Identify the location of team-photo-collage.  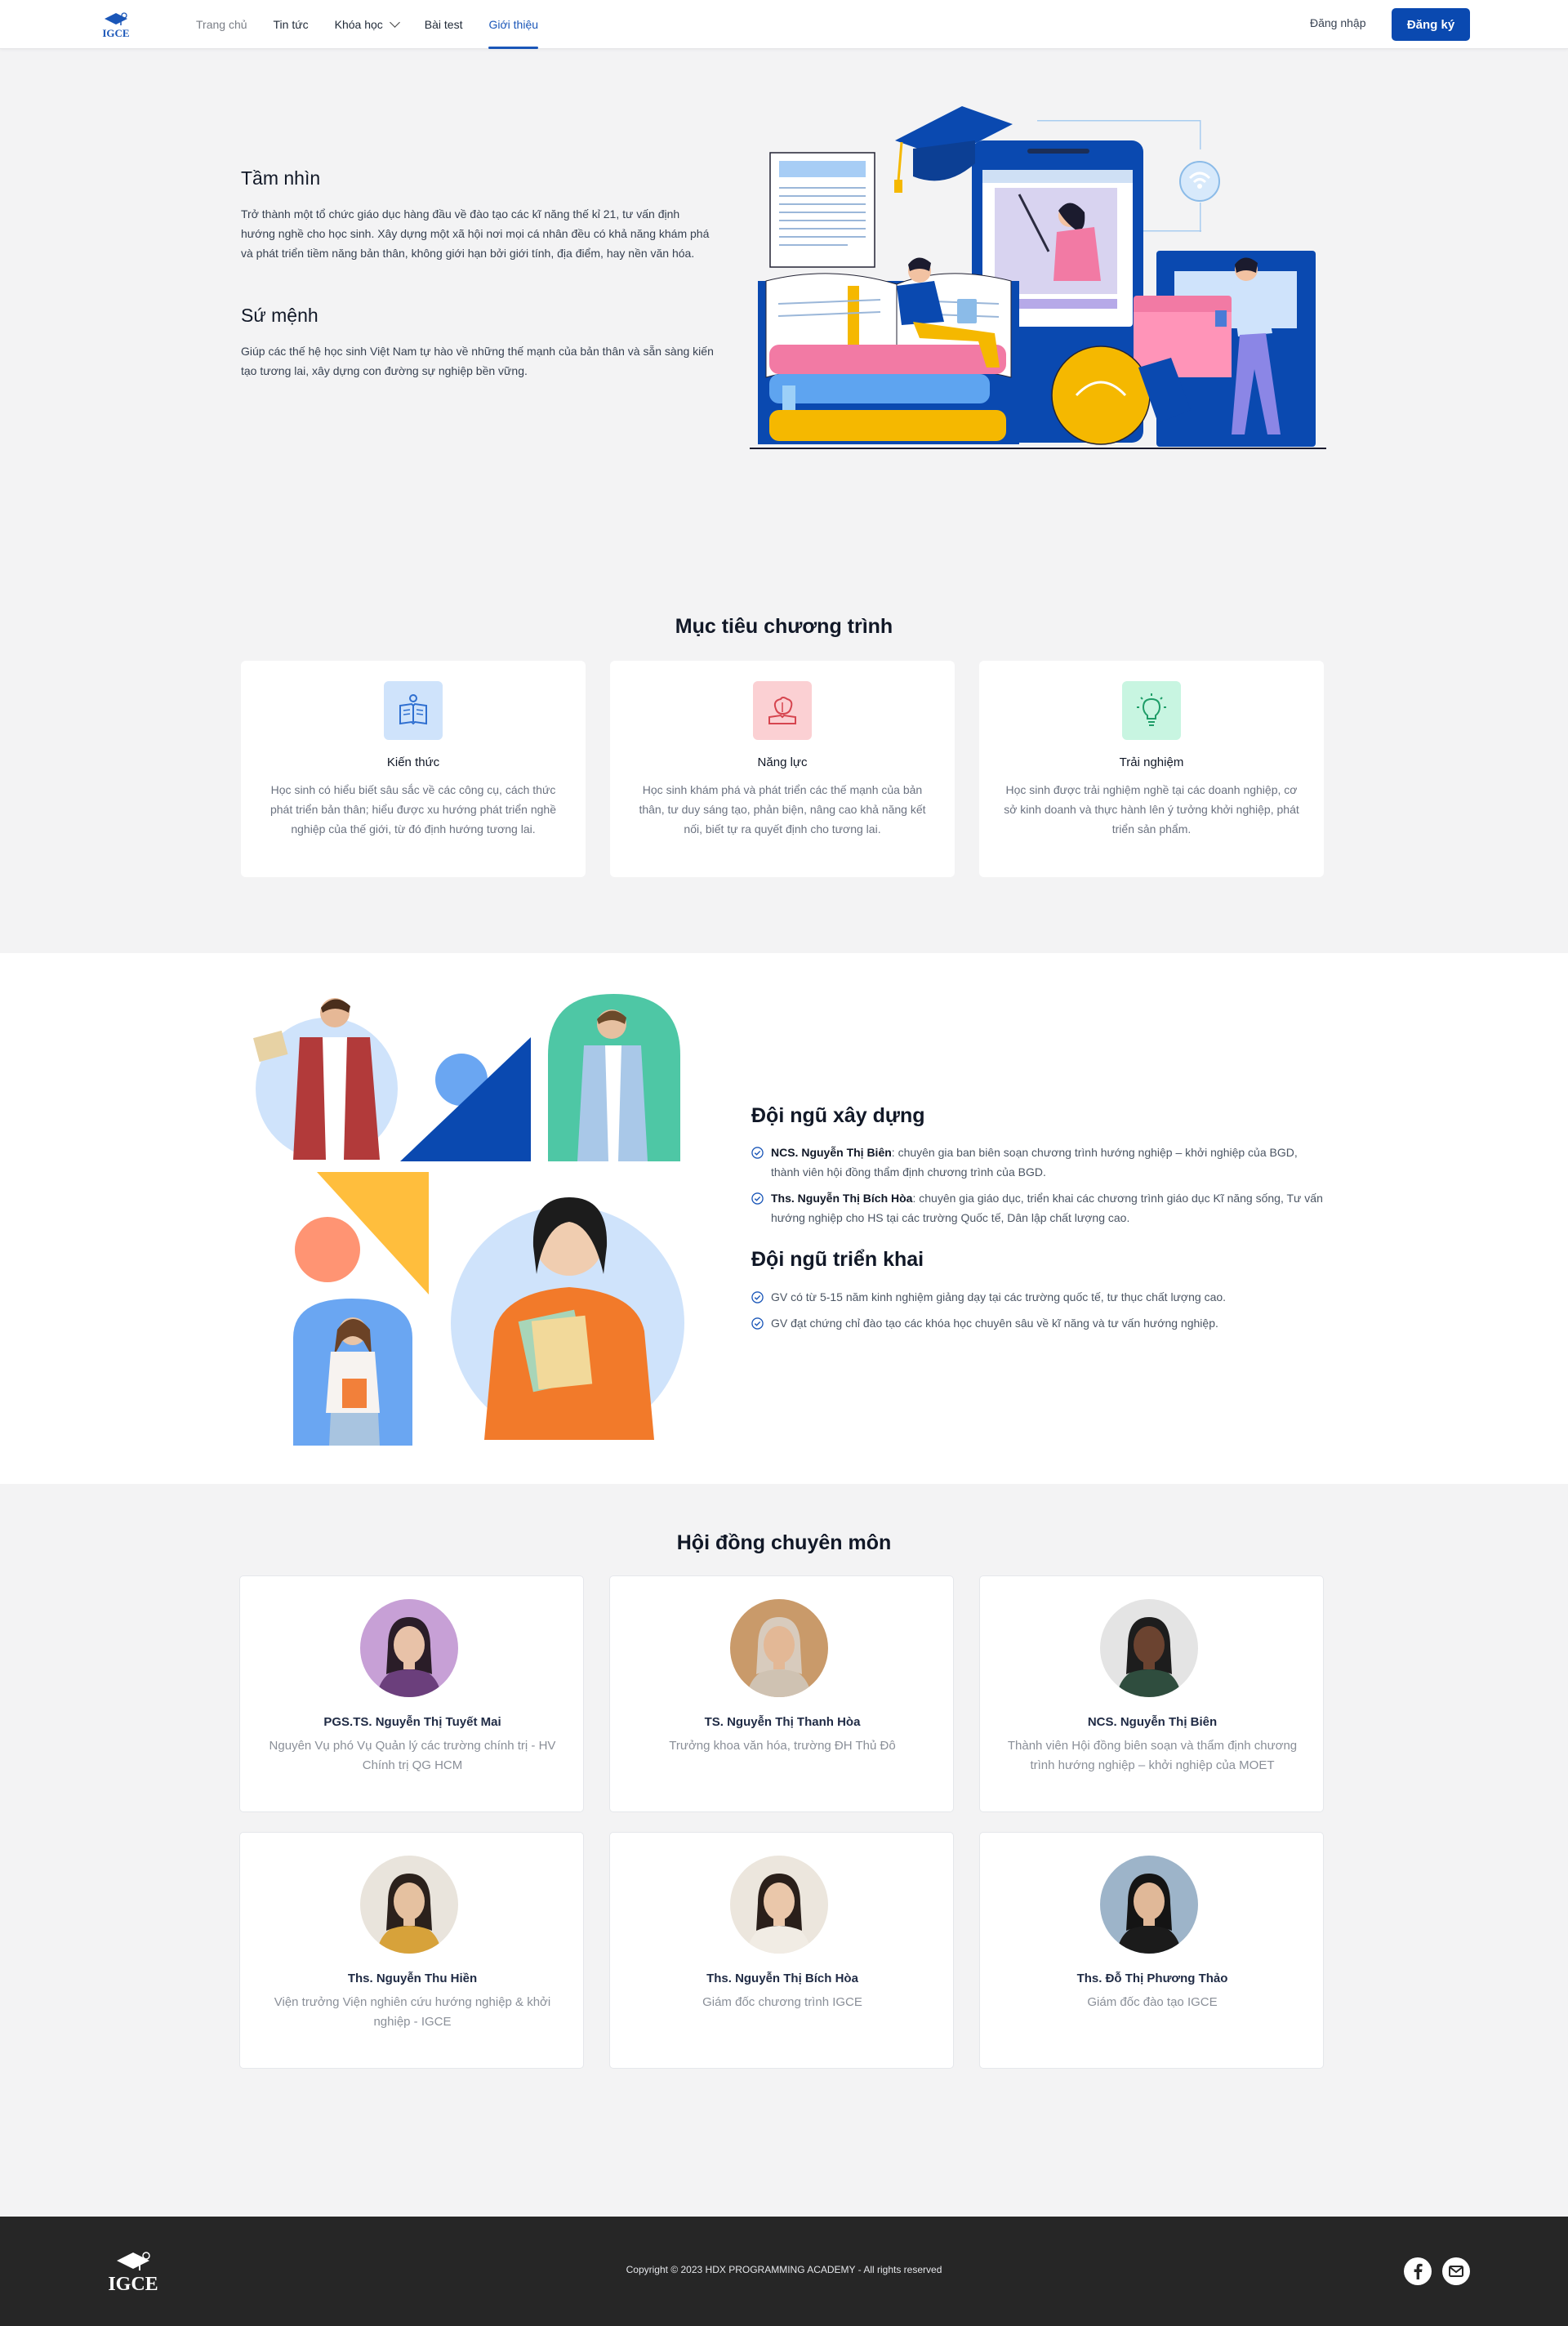
(469, 1221).